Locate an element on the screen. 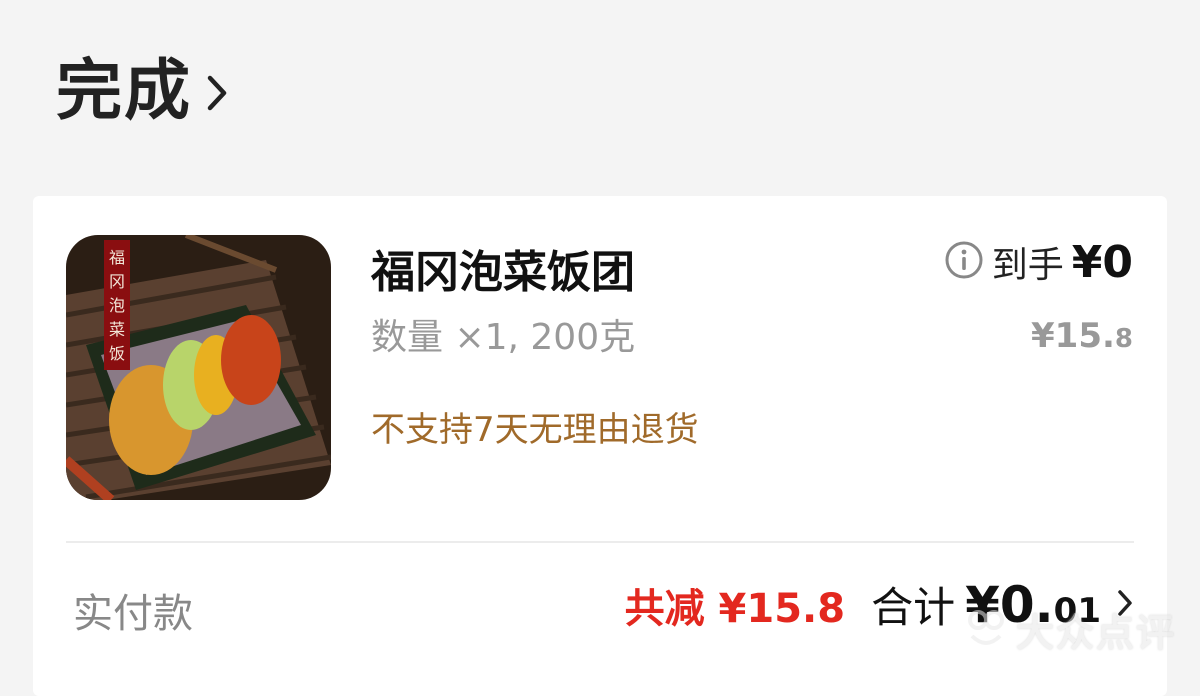 The height and width of the screenshot is (696, 1200). quantity-spec: 数量 ×1, 200克 is located at coordinates (503, 337).